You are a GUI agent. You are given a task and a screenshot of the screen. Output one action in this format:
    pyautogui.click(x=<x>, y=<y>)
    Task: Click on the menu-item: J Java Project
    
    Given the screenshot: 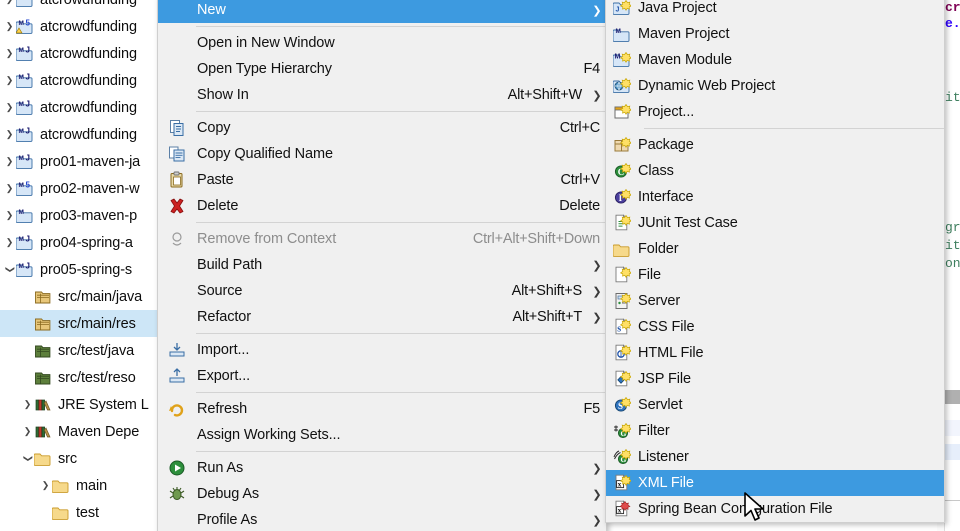 What is the action you would take?
    pyautogui.click(x=775, y=10)
    